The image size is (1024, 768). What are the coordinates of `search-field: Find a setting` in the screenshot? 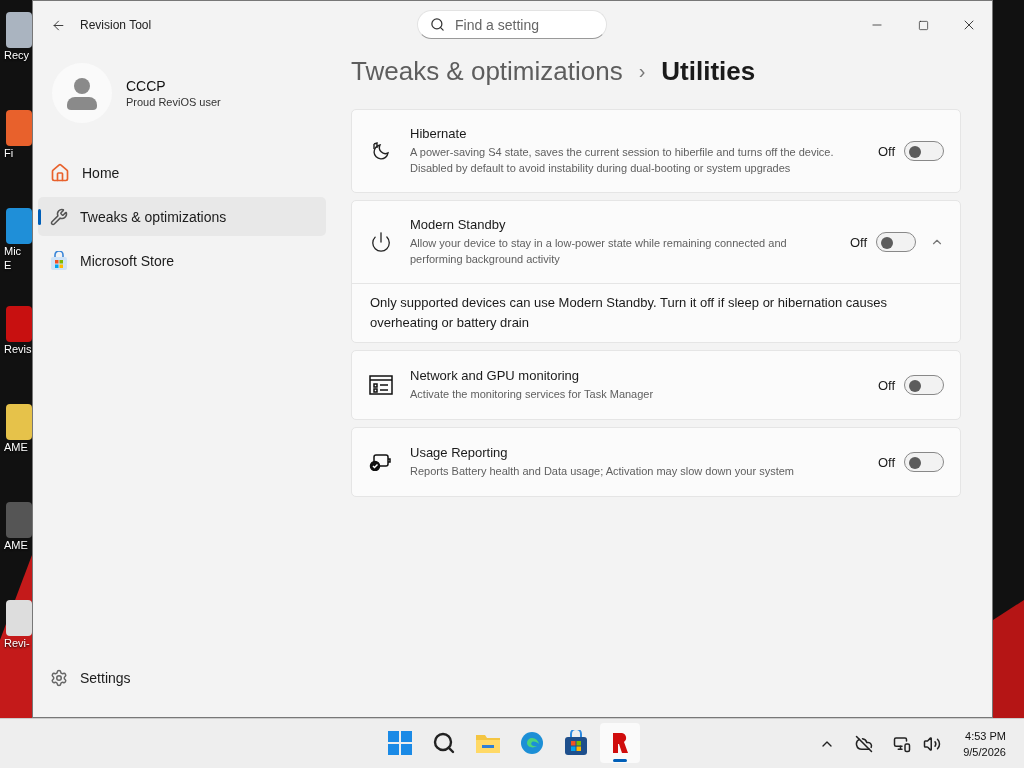 It's located at (512, 24).